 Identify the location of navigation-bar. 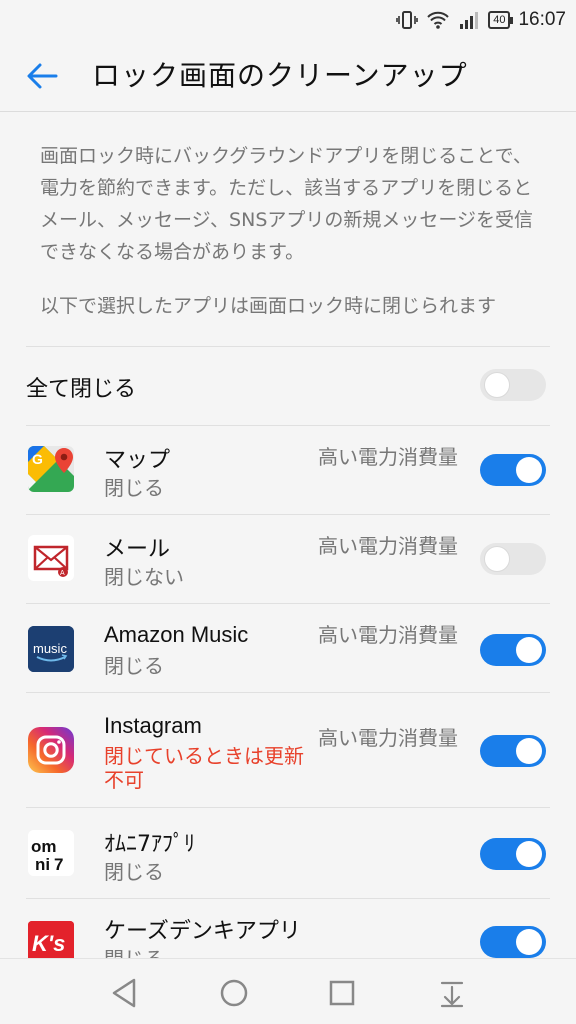
(288, 991).